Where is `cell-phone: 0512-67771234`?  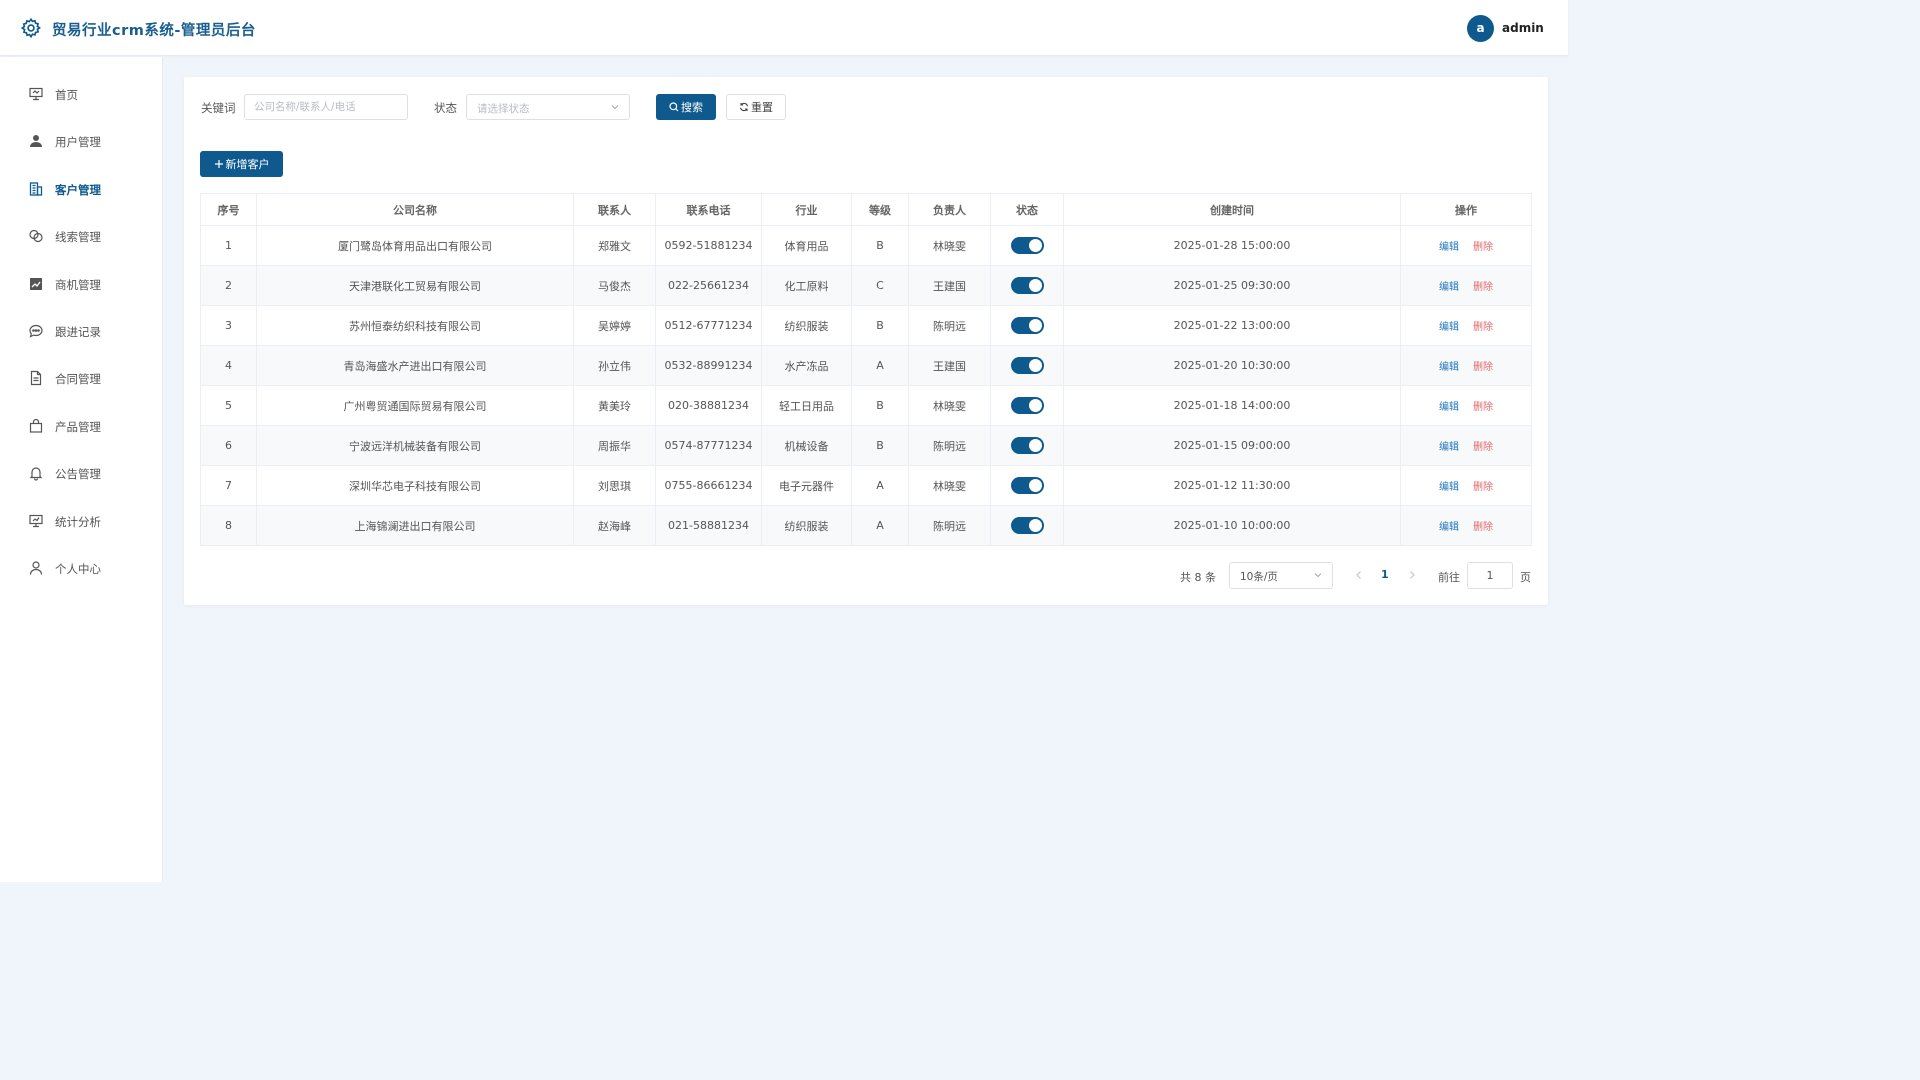
cell-phone: 0512-67771234 is located at coordinates (708, 325).